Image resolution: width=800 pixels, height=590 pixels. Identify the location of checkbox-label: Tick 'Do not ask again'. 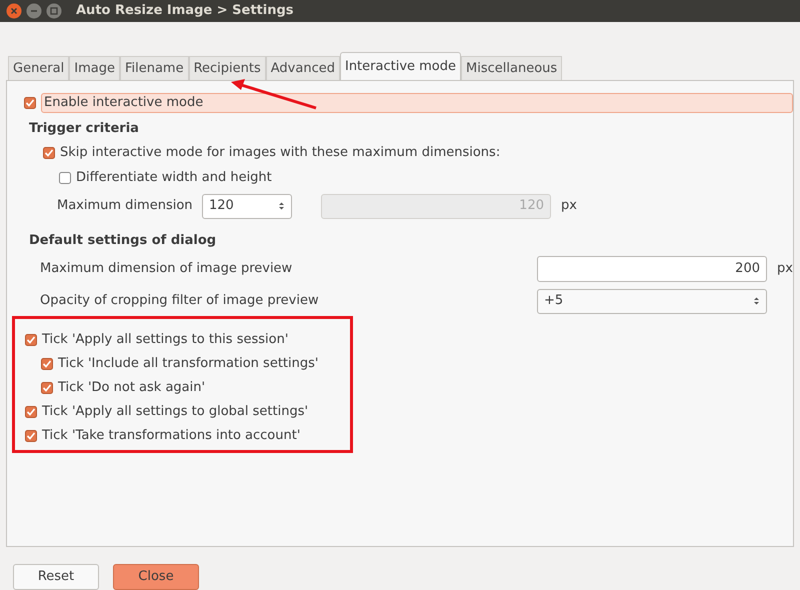
(132, 388).